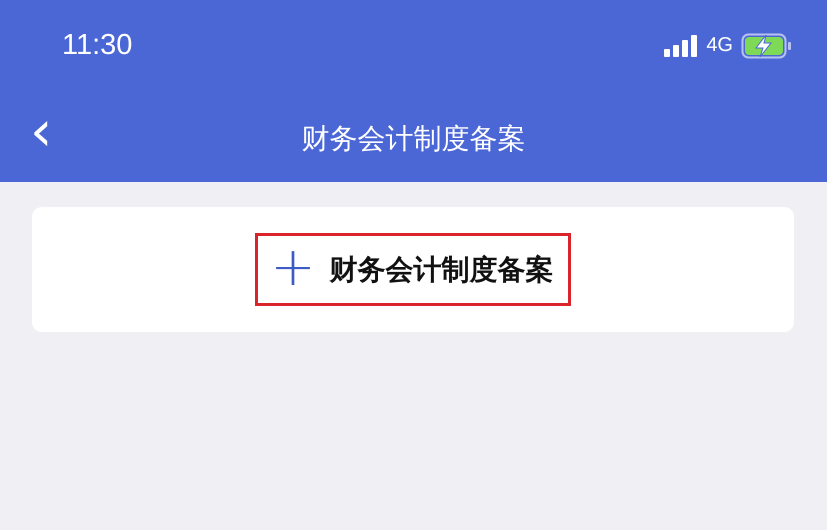 The image size is (827, 530). What do you see at coordinates (293, 267) in the screenshot?
I see `plus-icon: +` at bounding box center [293, 267].